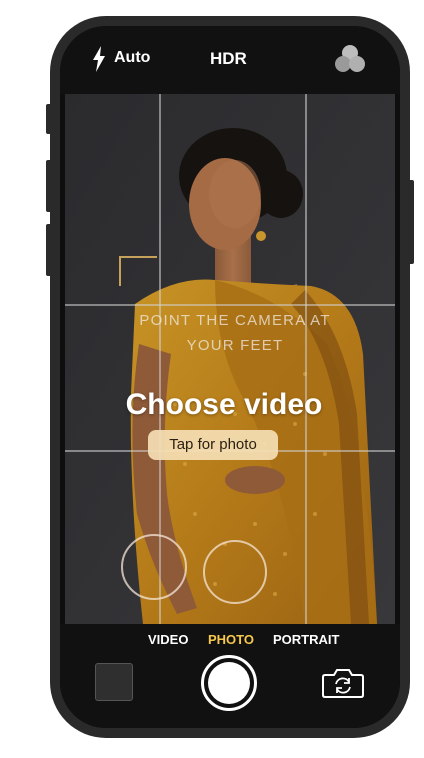  Describe the element at coordinates (235, 333) in the screenshot. I see `instruction-text: POINT THE CAMERA AT YOUR FEET` at that location.